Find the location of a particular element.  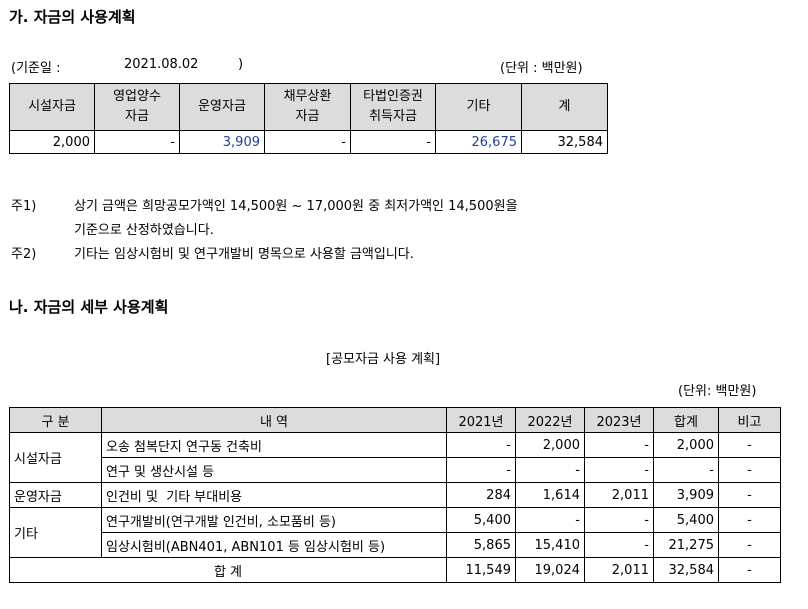

header-operation: 운영자금 is located at coordinates (222, 107).